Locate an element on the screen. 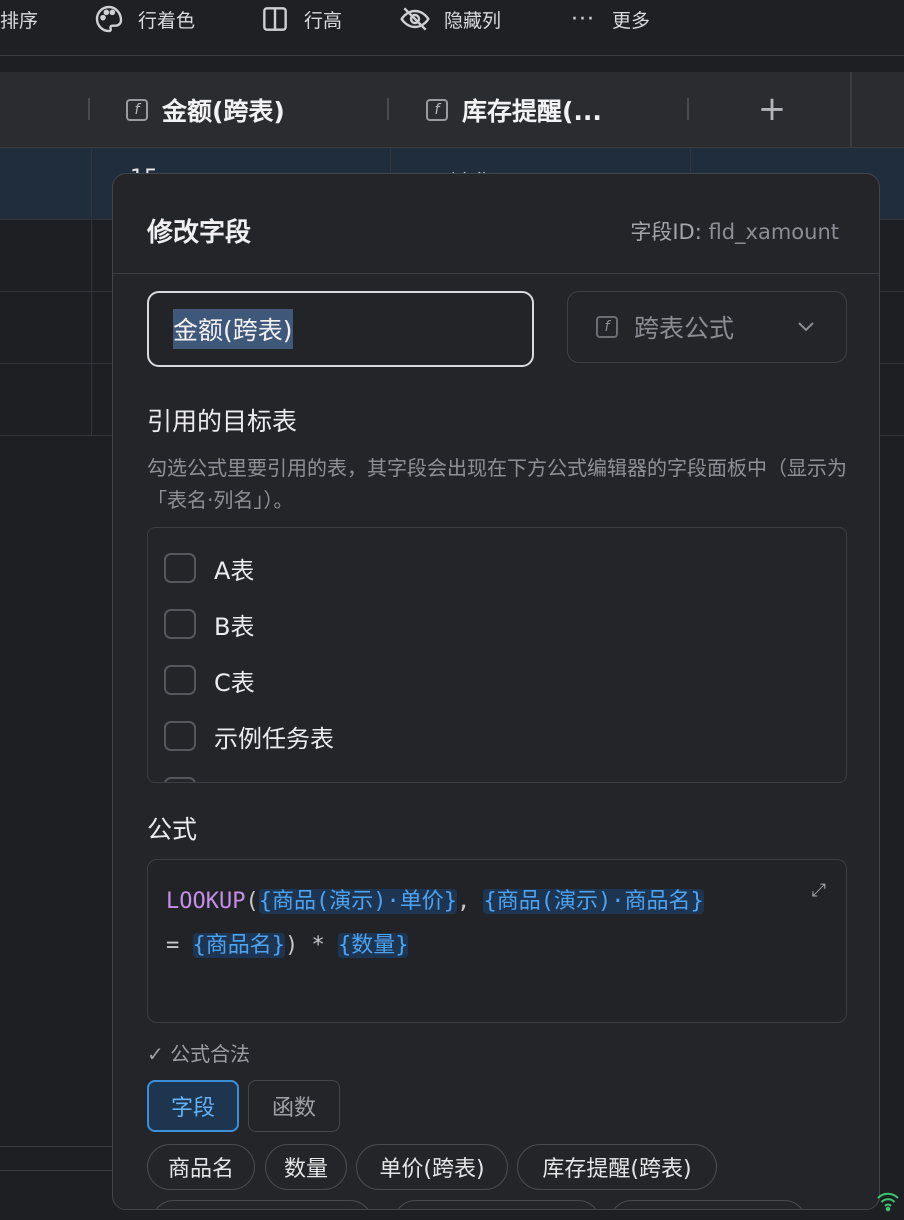 The image size is (904, 1220). table-option-label: A表 is located at coordinates (234, 570).